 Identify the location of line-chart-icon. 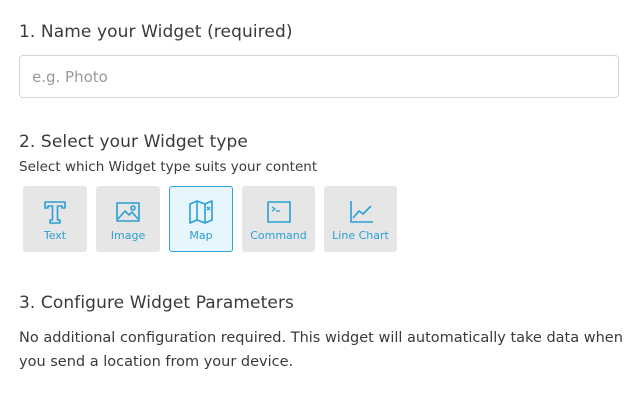
(361, 212).